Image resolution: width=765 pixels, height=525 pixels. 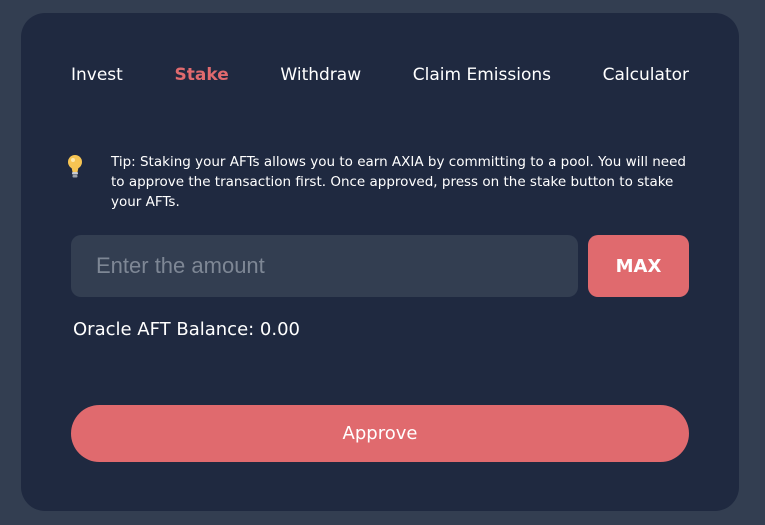 I want to click on tab-withdraw: Withdraw, so click(x=320, y=75).